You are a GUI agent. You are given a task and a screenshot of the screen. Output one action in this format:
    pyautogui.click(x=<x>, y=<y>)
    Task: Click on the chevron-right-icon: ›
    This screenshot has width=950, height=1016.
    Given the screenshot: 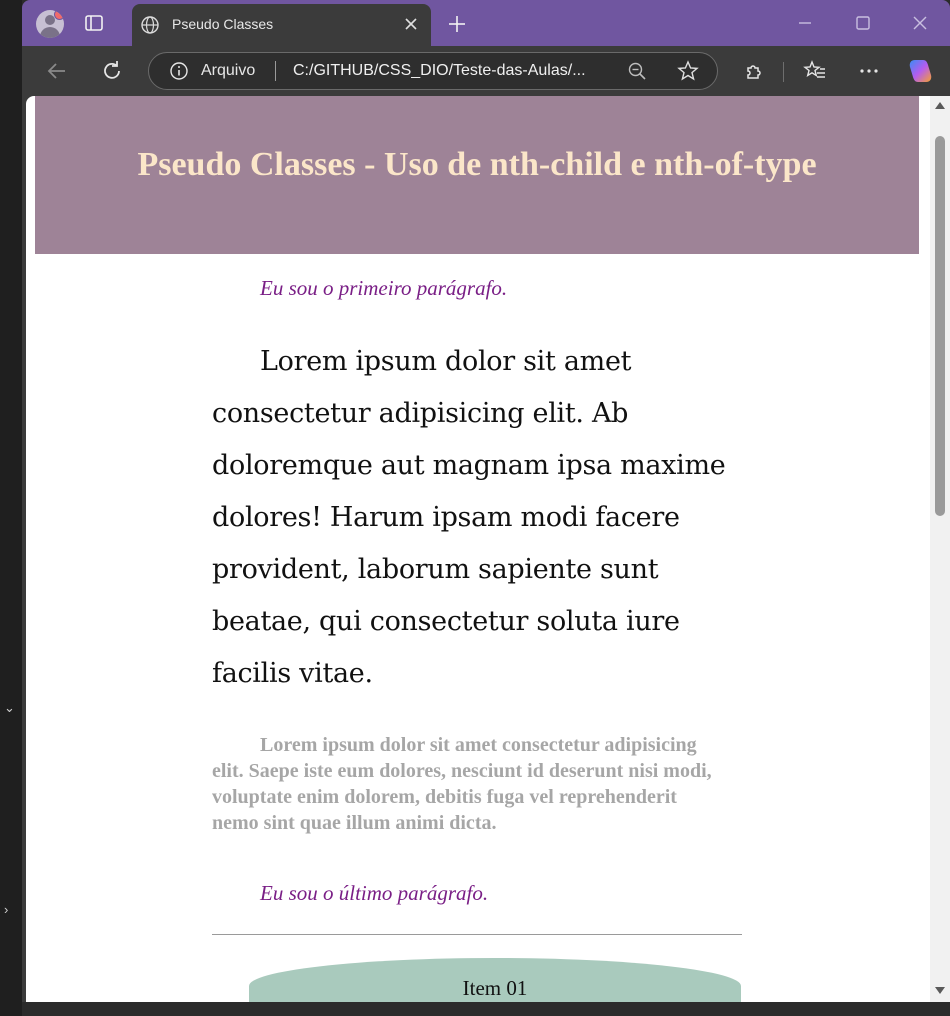 What is the action you would take?
    pyautogui.click(x=6, y=909)
    